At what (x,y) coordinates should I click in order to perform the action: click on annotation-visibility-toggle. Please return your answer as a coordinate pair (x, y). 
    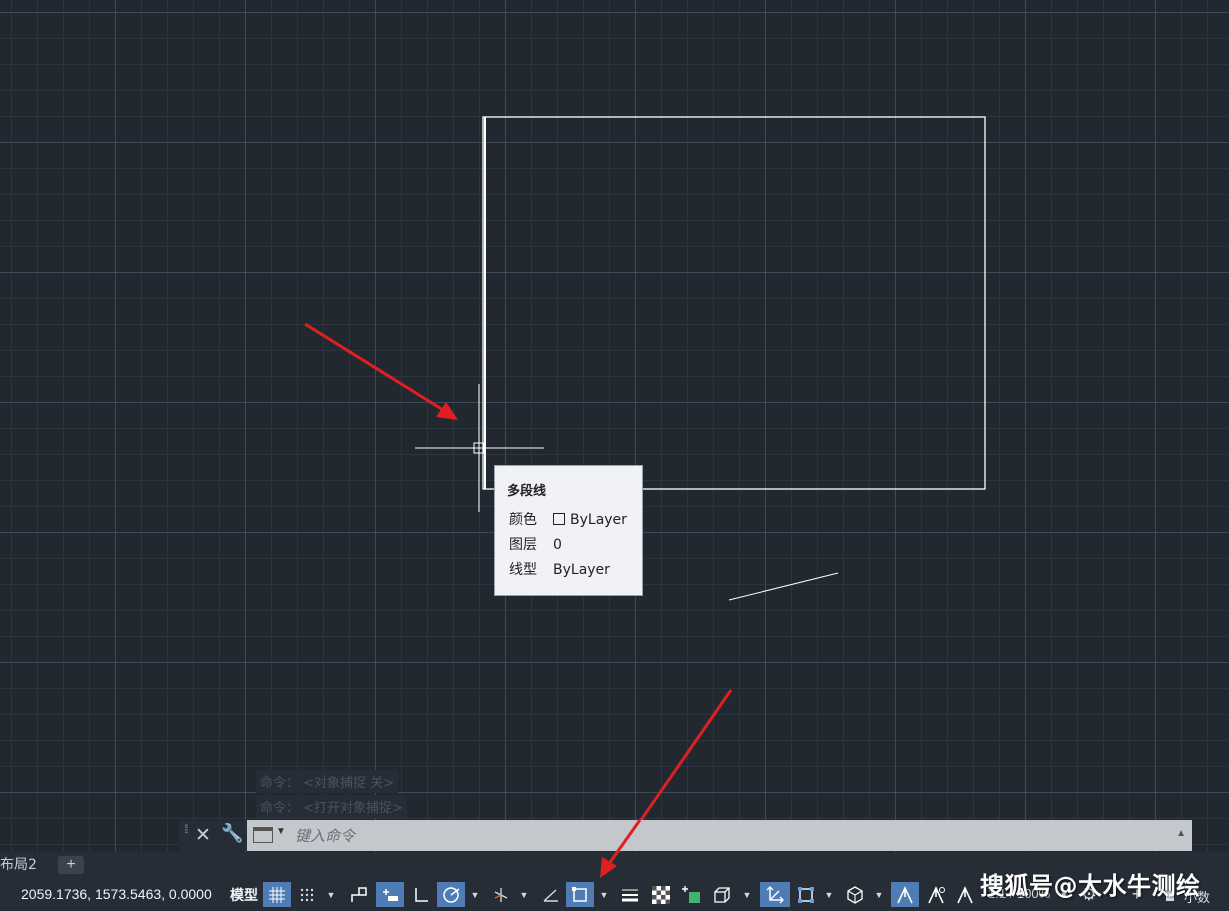
    Looking at the image, I should click on (905, 894).